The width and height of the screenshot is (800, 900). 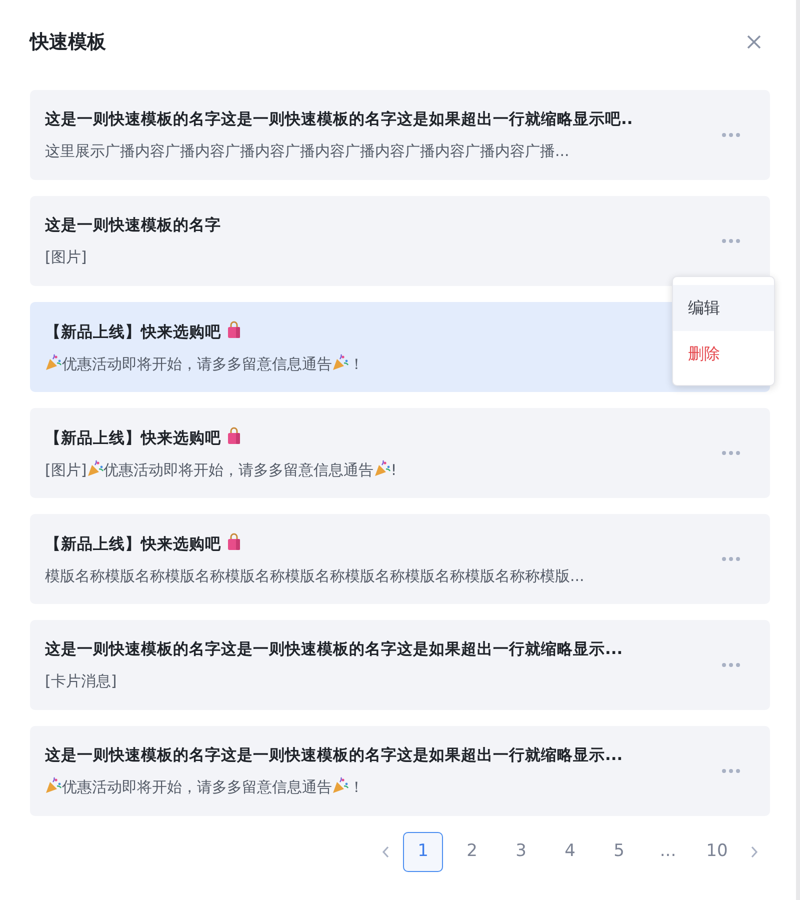 What do you see at coordinates (570, 852) in the screenshot?
I see `page-button: 4` at bounding box center [570, 852].